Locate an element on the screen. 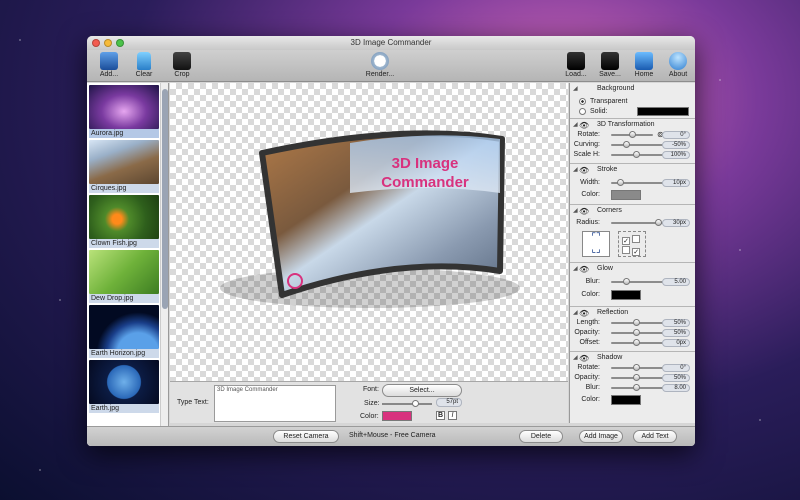 Image resolution: width=800 pixels, height=500 pixels. scrollbar-thumb is located at coordinates (165, 199).